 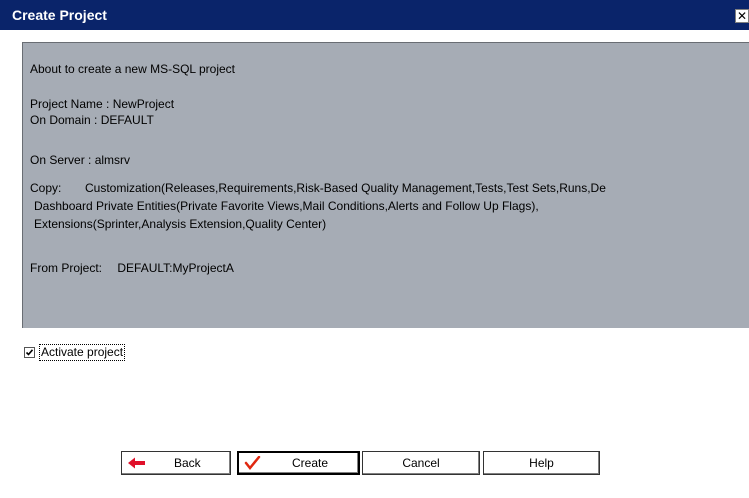 I want to click on checkmark-icon, so click(x=29, y=352).